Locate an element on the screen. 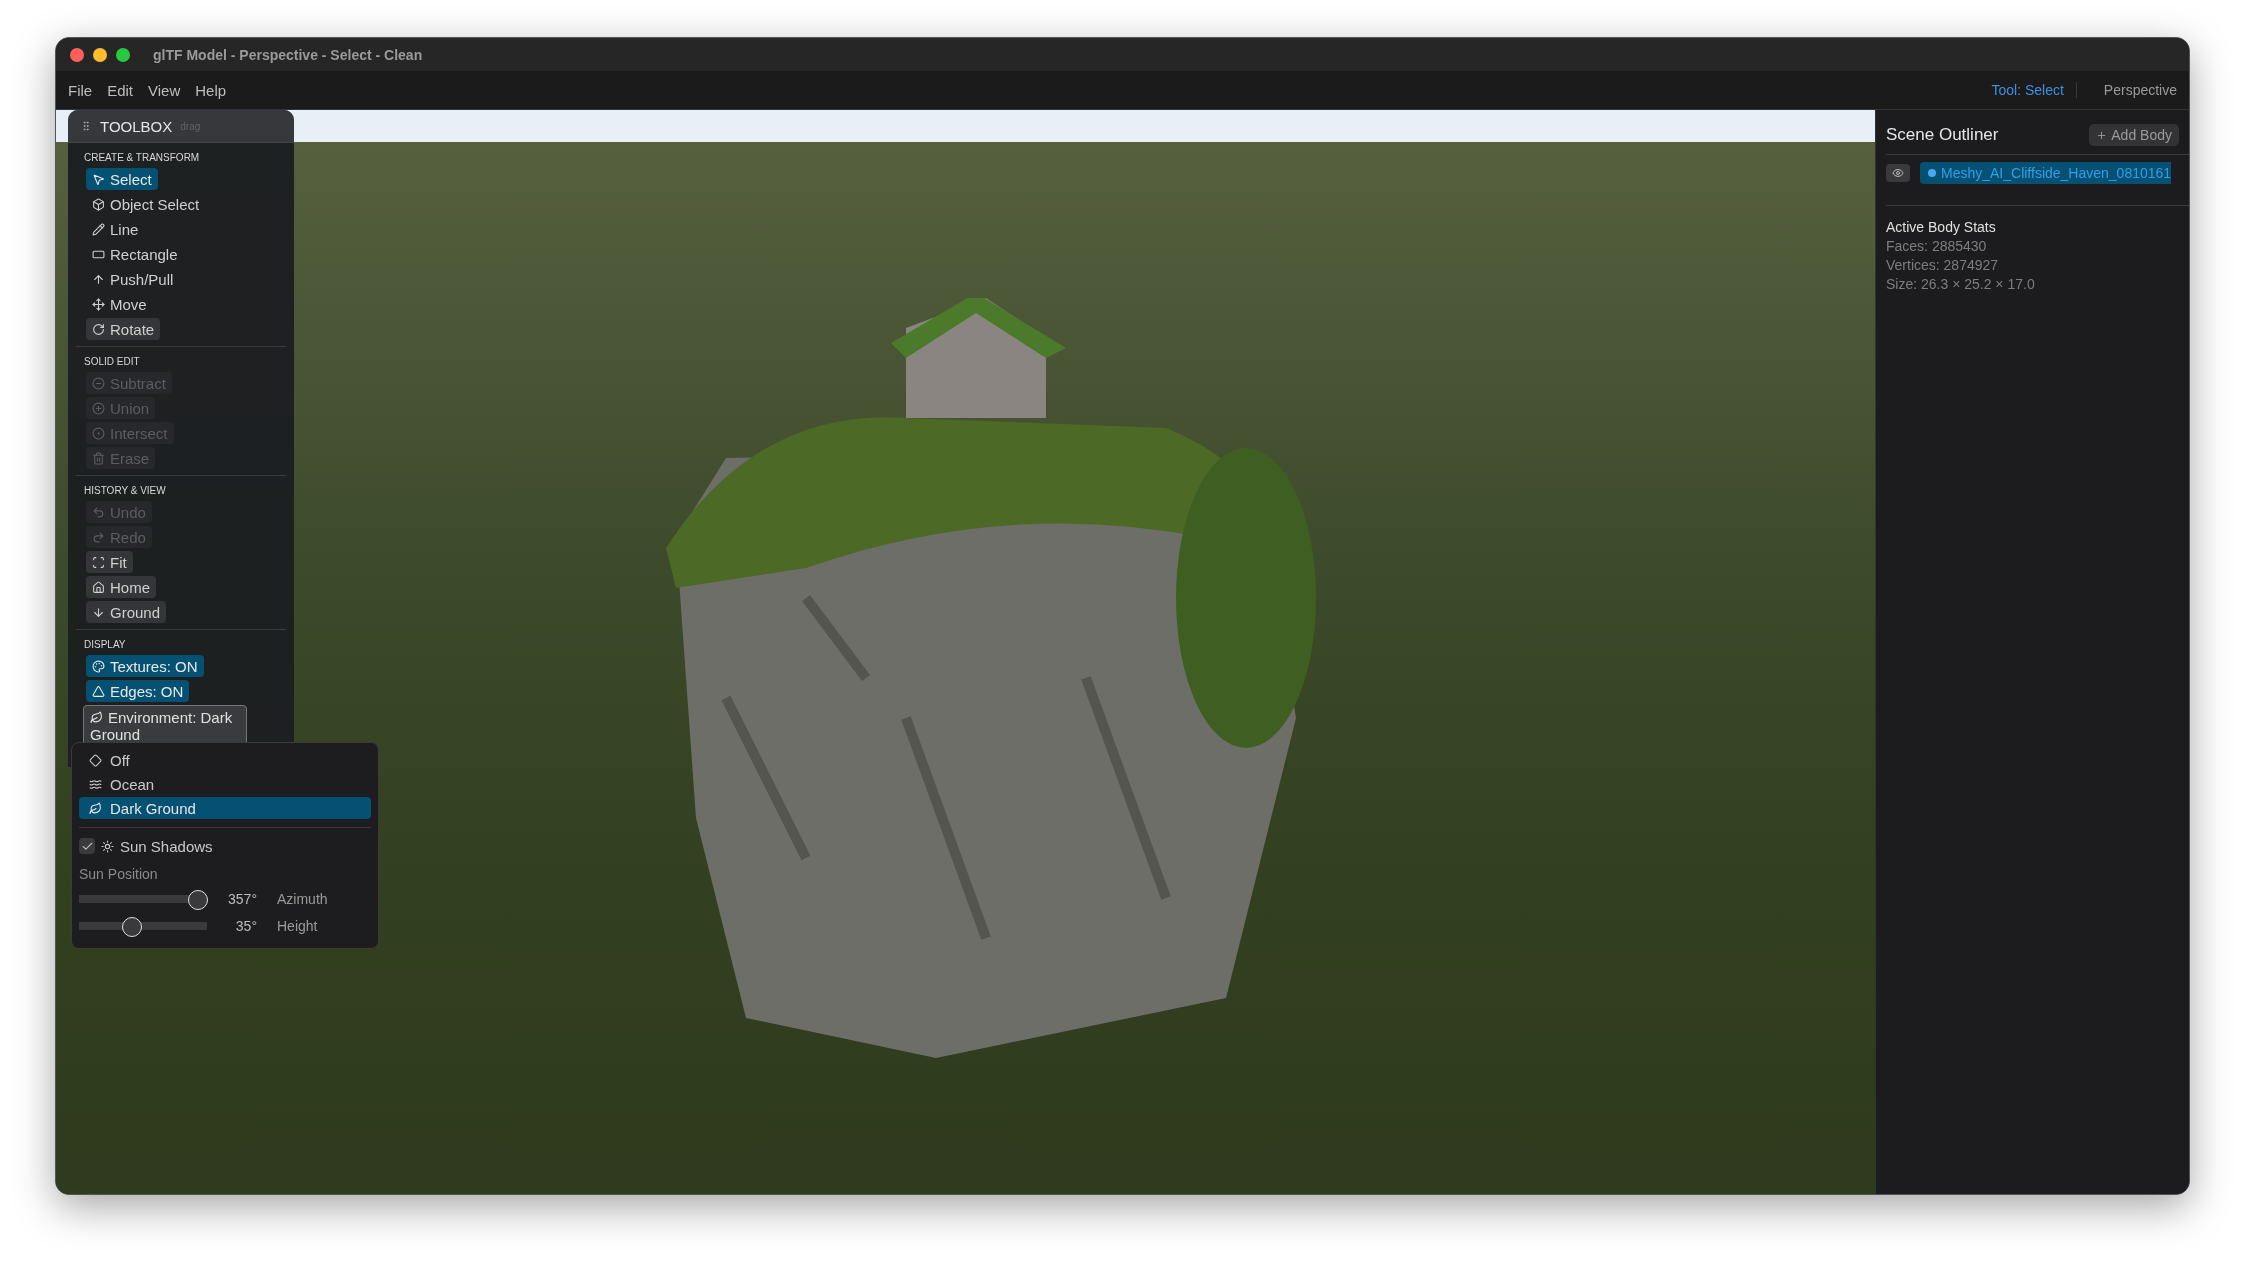 This screenshot has height=1269, width=2245. stat-line: Vertices: 2874927 is located at coordinates (1943, 265).